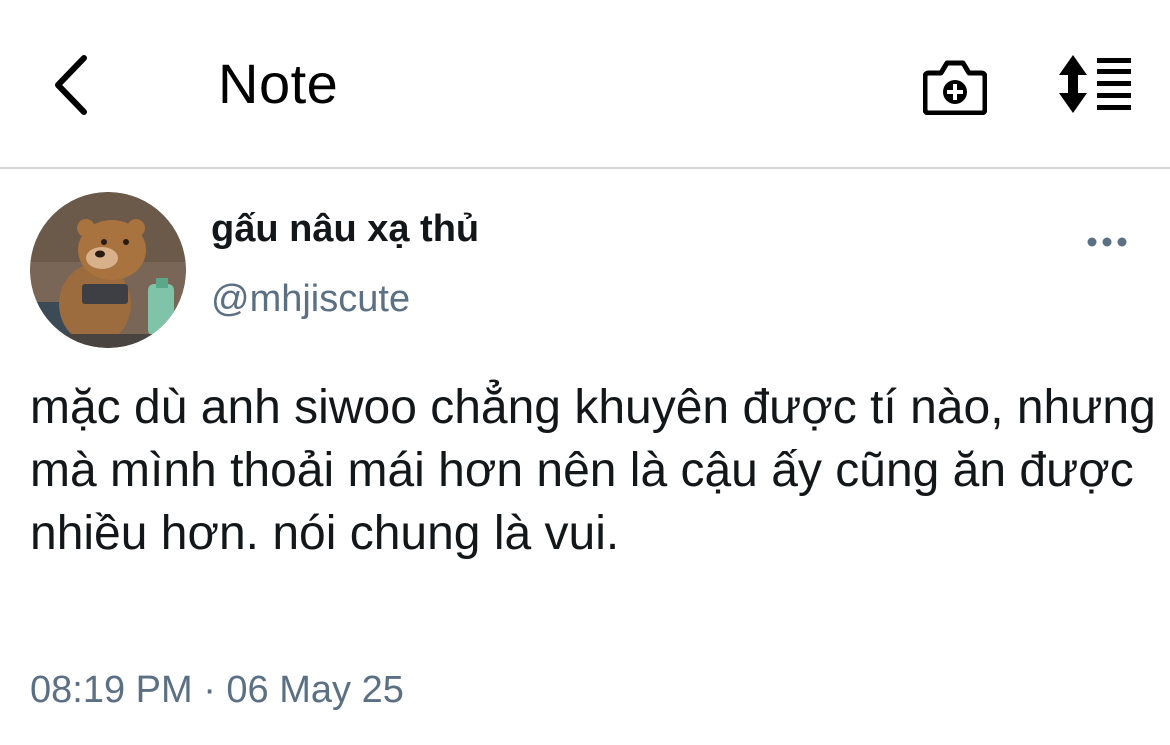  I want to click on camera-add-icon, so click(955, 87).